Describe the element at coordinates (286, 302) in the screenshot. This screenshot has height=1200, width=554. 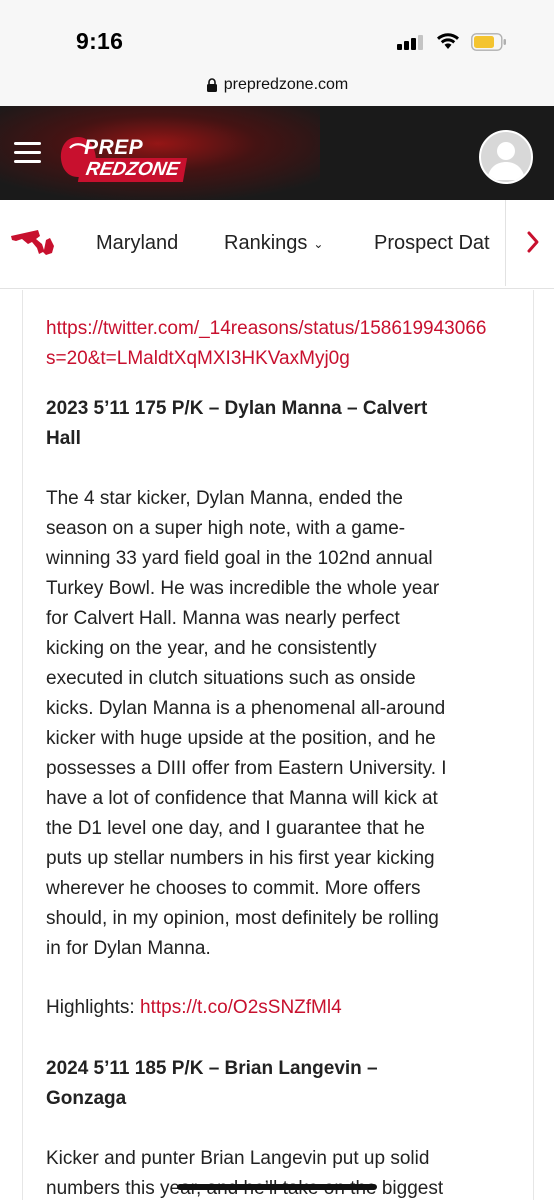
I see `clipped-previous-line` at that location.